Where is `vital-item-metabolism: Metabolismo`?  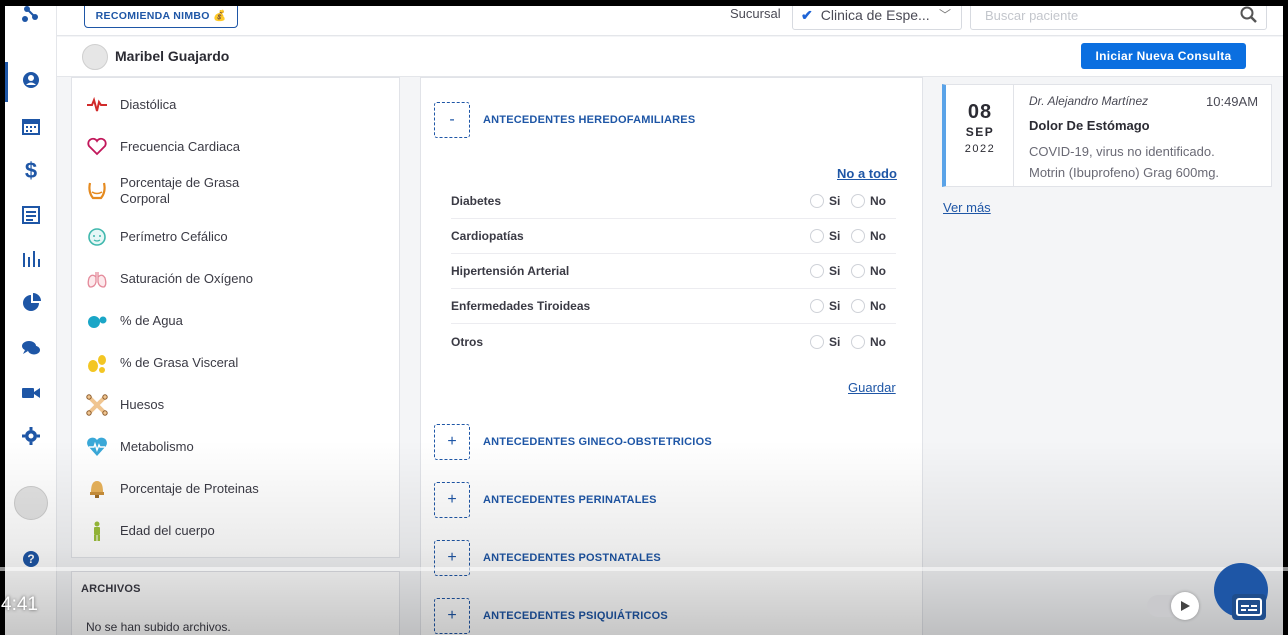
vital-item-metabolism: Metabolismo is located at coordinates (139, 447).